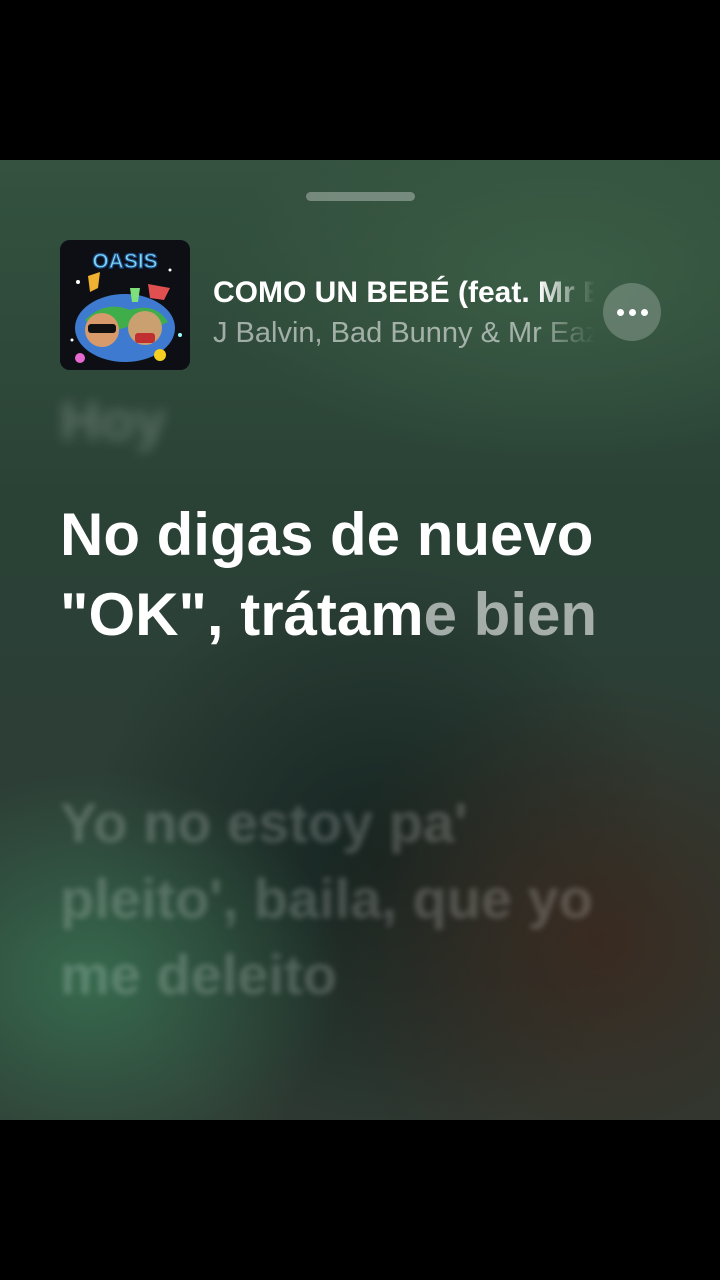 The height and width of the screenshot is (1280, 720). I want to click on ellipsis-icon, so click(632, 312).